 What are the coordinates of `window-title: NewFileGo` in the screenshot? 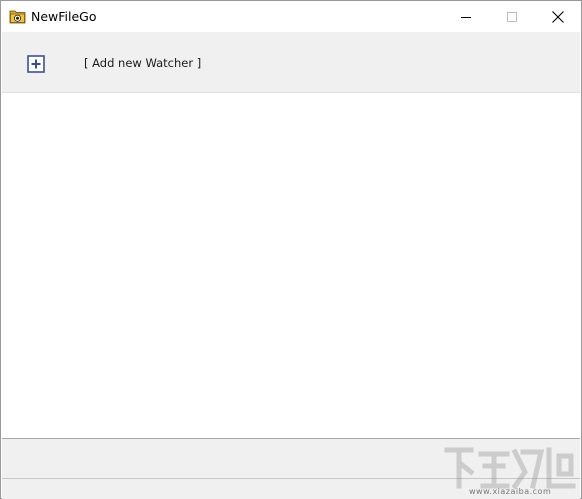 It's located at (64, 16).